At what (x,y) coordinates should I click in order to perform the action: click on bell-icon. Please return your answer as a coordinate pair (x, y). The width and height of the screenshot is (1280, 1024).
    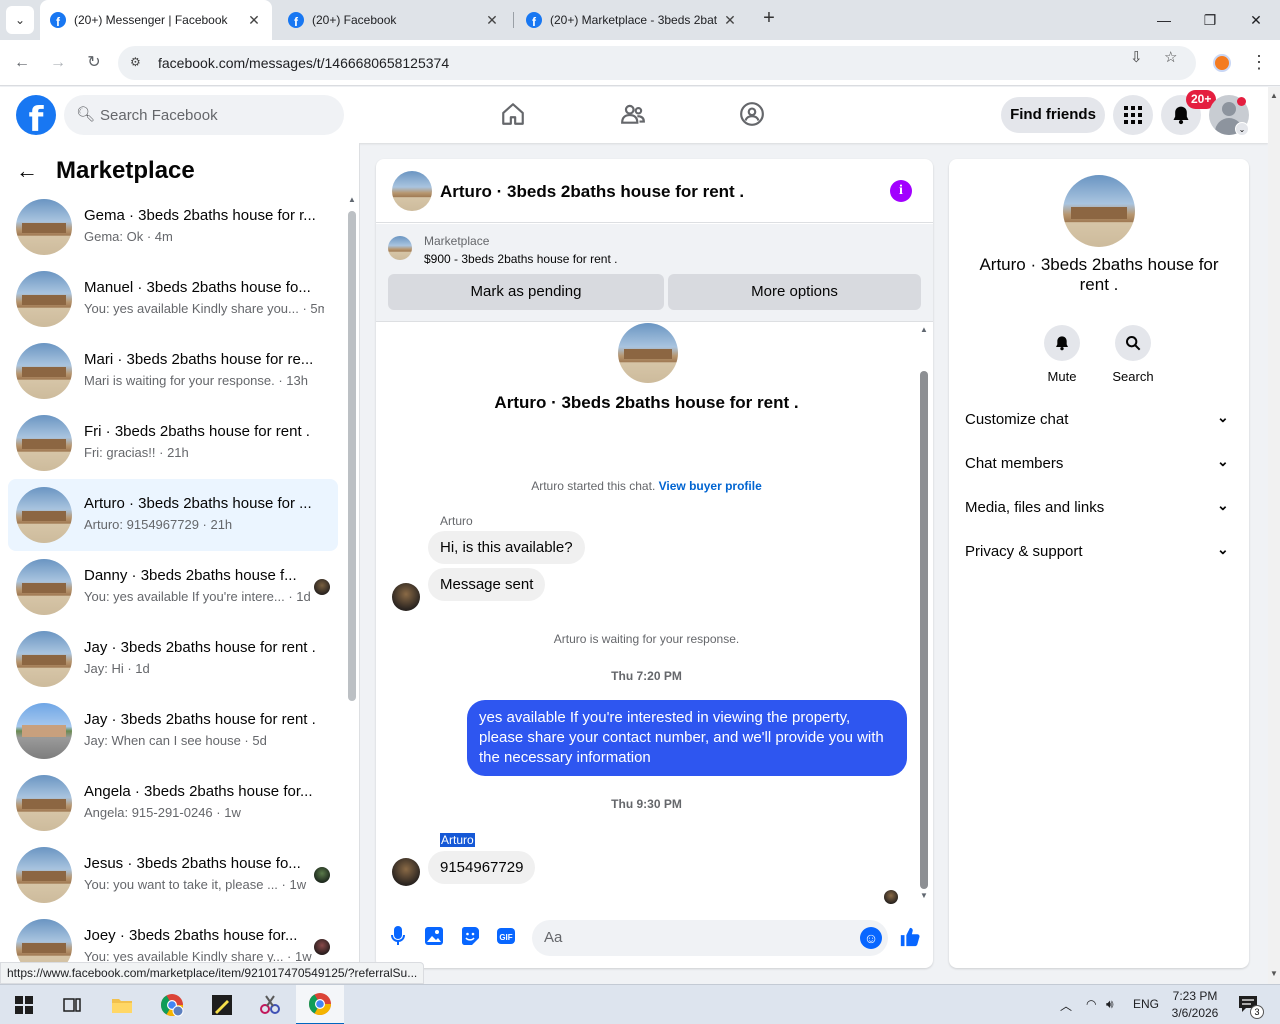
    Looking at the image, I should click on (1062, 343).